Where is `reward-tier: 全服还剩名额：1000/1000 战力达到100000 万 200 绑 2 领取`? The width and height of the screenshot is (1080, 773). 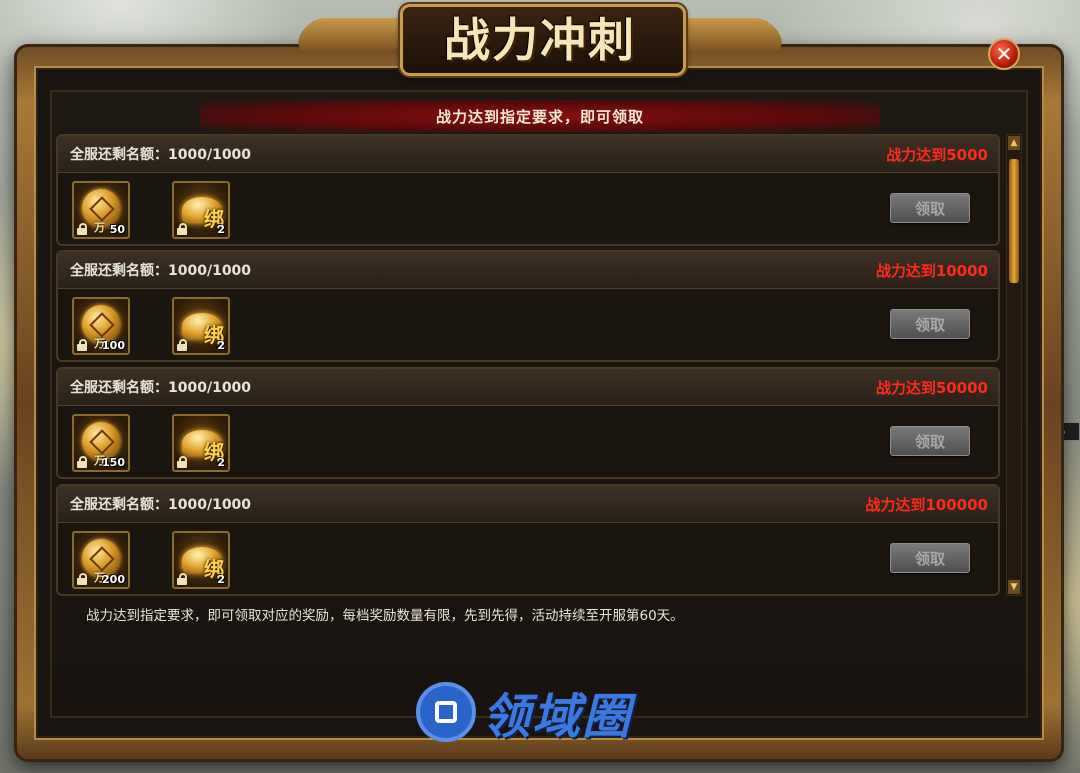
reward-tier: 全服还剩名额：1000/1000 战力达到100000 万 200 绑 2 领取 is located at coordinates (528, 540).